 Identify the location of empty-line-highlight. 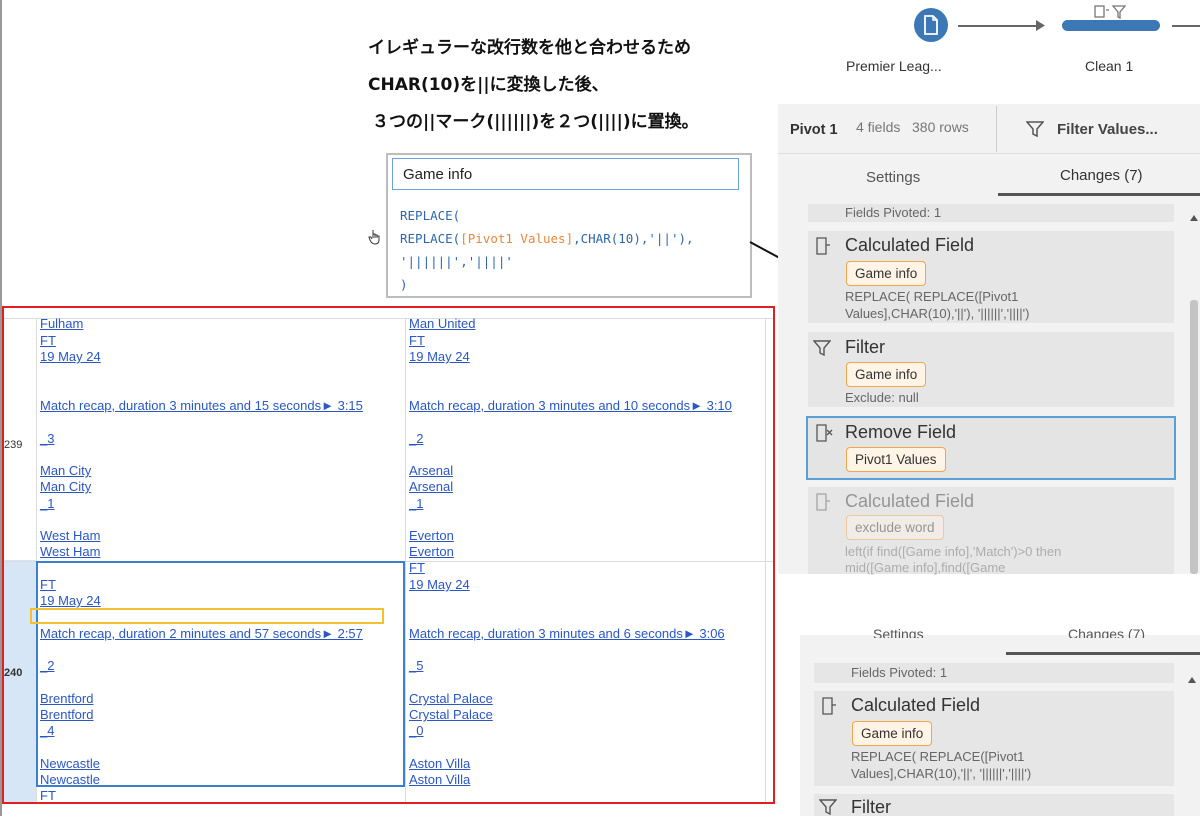
(207, 616).